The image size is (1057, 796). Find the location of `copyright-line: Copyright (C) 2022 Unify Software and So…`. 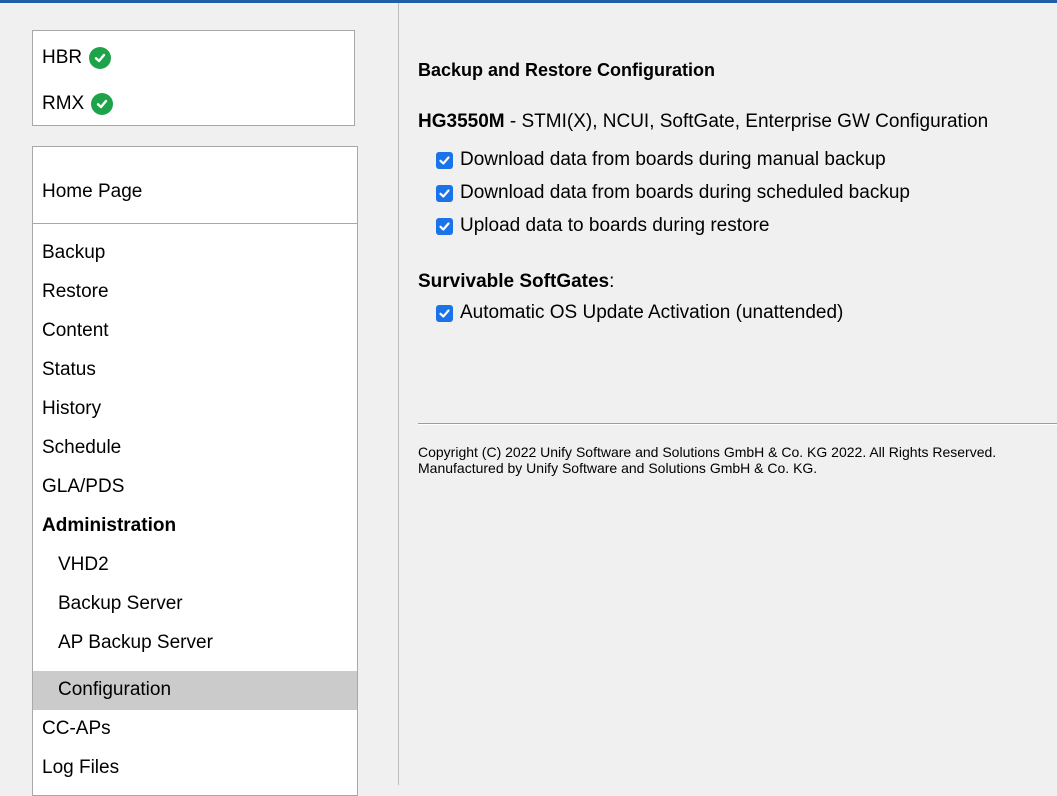

copyright-line: Copyright (C) 2022 Unify Software and So… is located at coordinates (707, 452).